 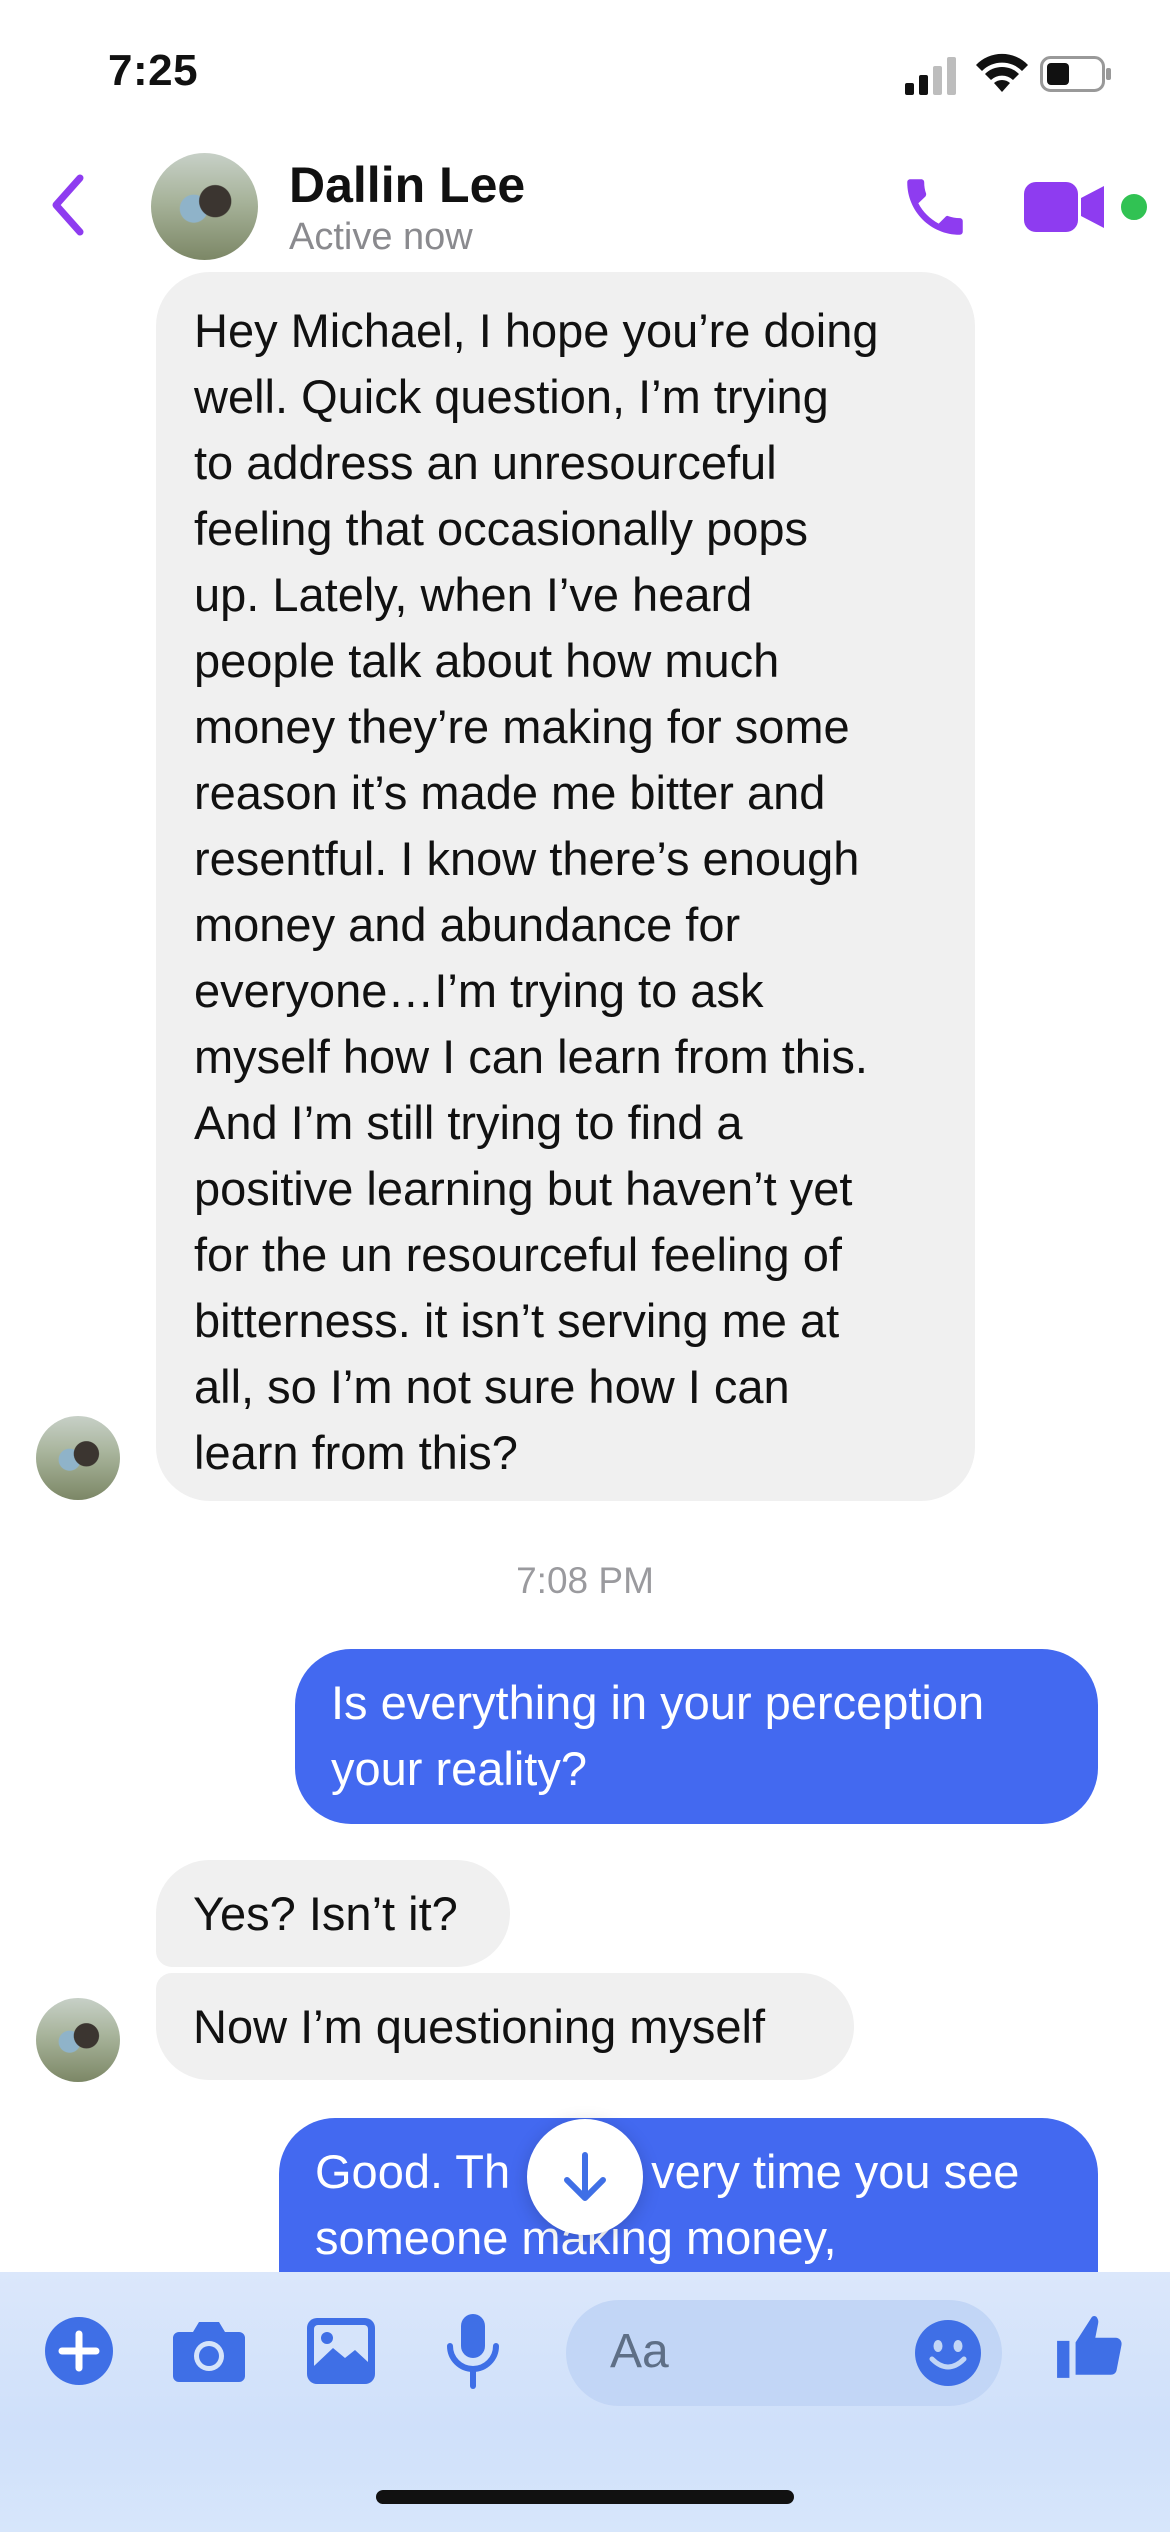 I want to click on emoji-icon, so click(x=948, y=2353).